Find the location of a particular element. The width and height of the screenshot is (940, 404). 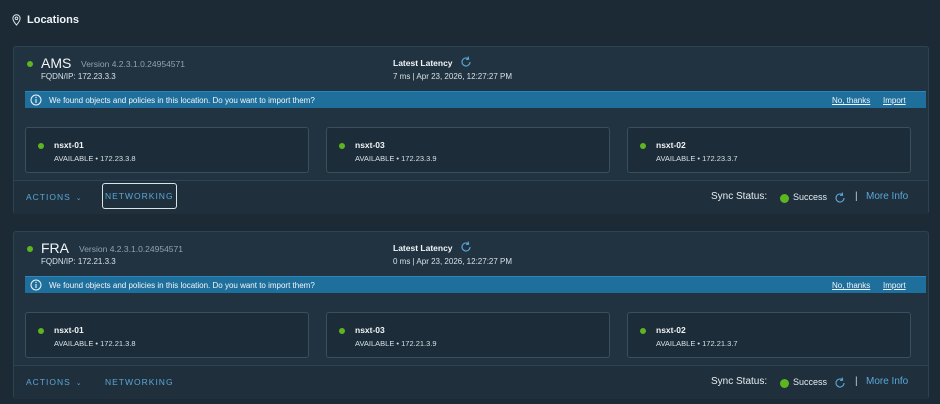

node-status: AVAILABLE • 172.21.3.9 is located at coordinates (396, 343).